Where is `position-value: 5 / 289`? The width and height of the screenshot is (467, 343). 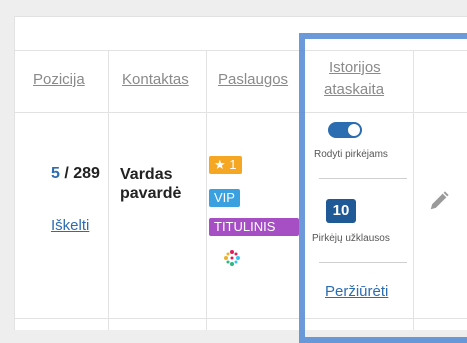
position-value: 5 / 289 is located at coordinates (75, 174).